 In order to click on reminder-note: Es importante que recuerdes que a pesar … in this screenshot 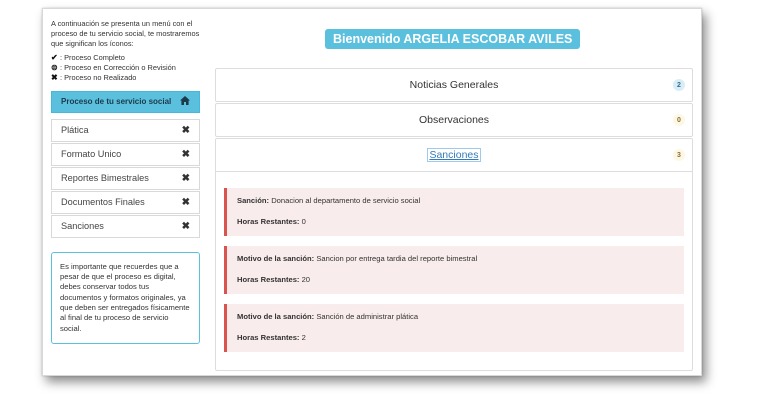, I will do `click(125, 297)`.